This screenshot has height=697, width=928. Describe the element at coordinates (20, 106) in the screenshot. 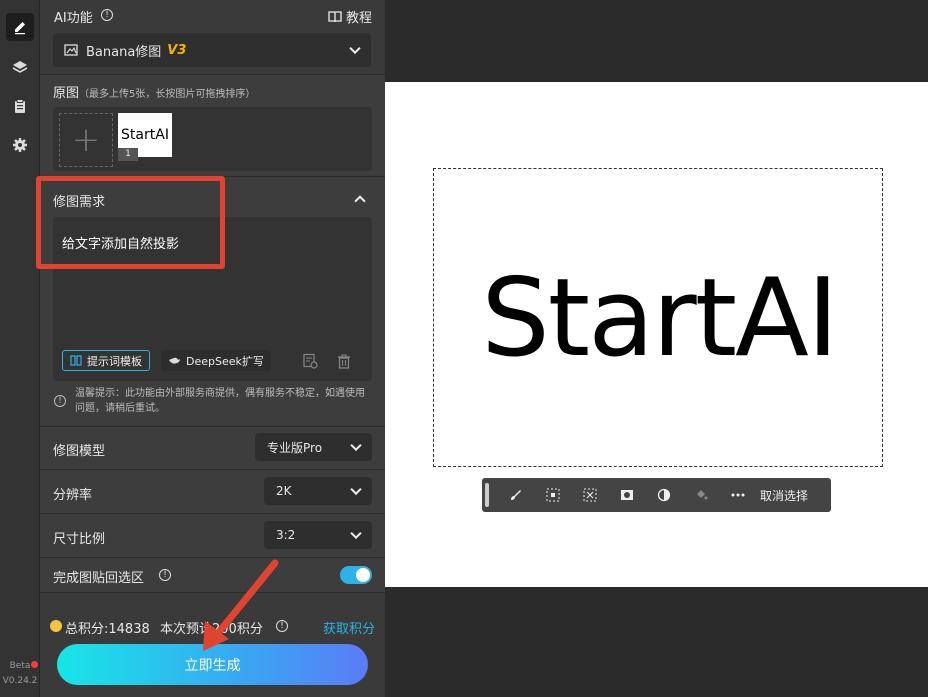

I see `clipboard-icon` at that location.